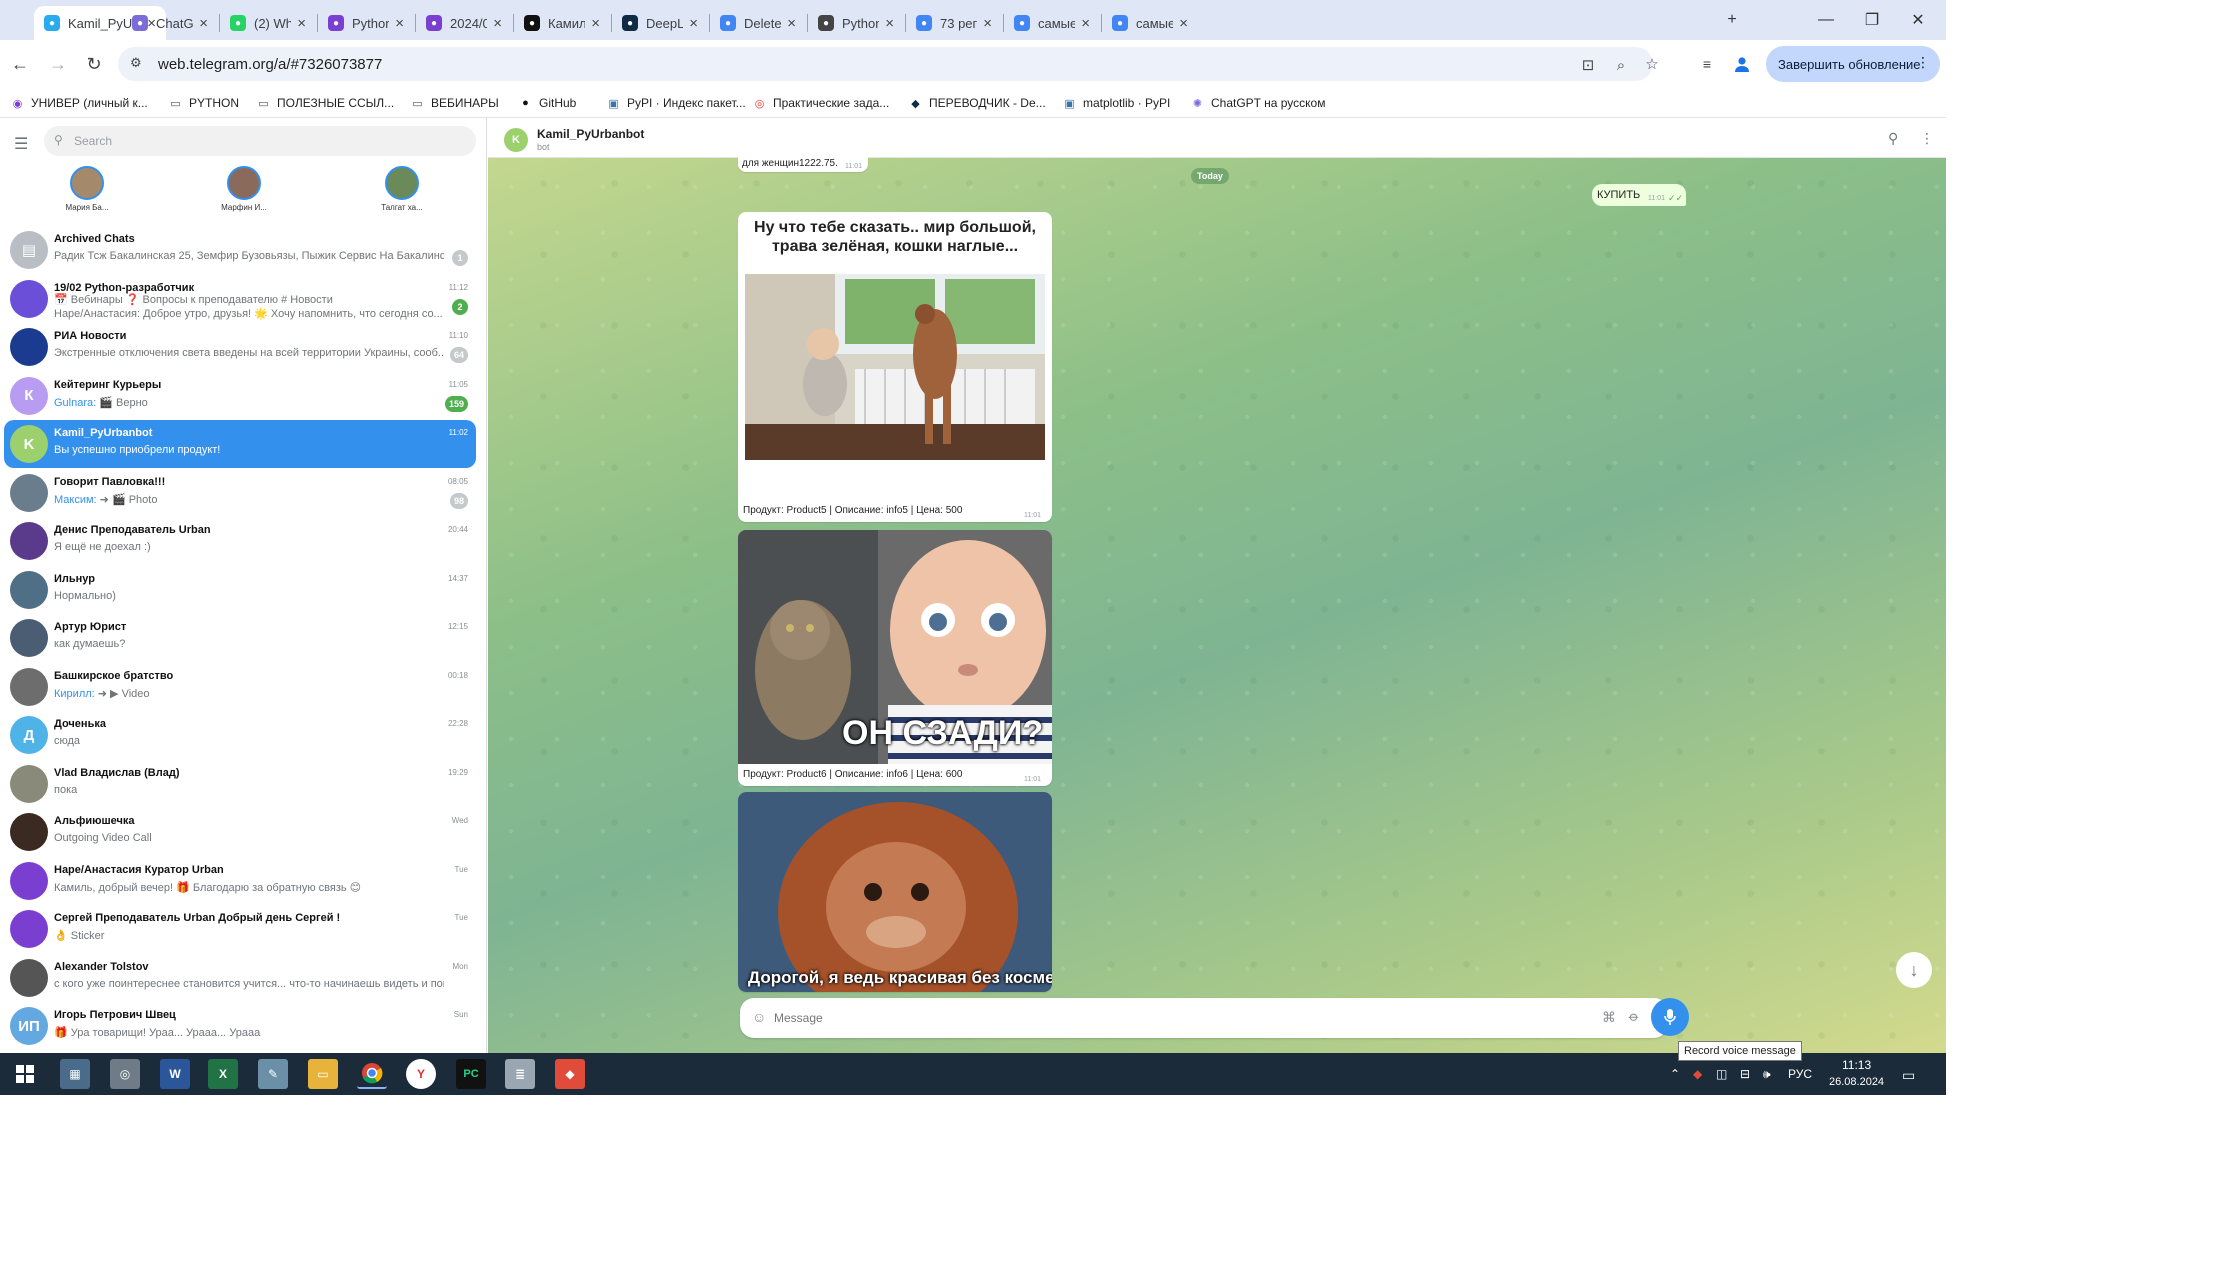 Image resolution: width=2224 pixels, height=1272 pixels. What do you see at coordinates (1800, 1074) in the screenshot?
I see `language-indicator: РУС` at bounding box center [1800, 1074].